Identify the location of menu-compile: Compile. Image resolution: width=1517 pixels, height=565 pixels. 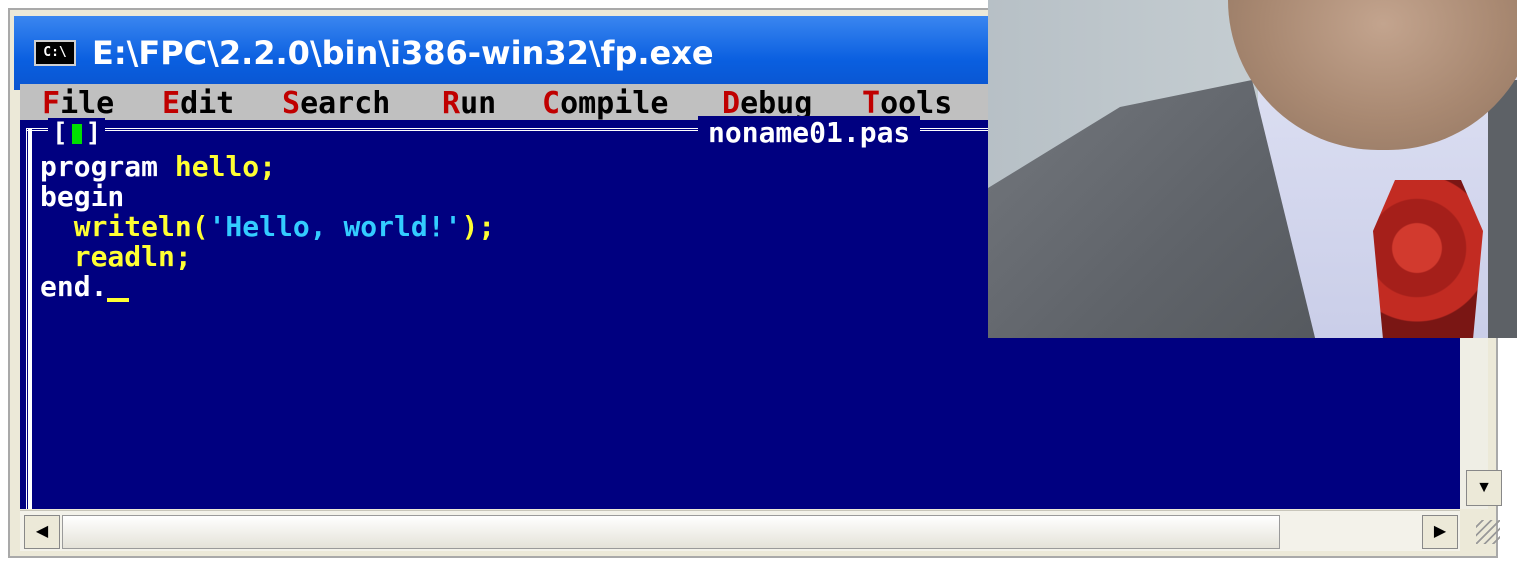
(605, 103).